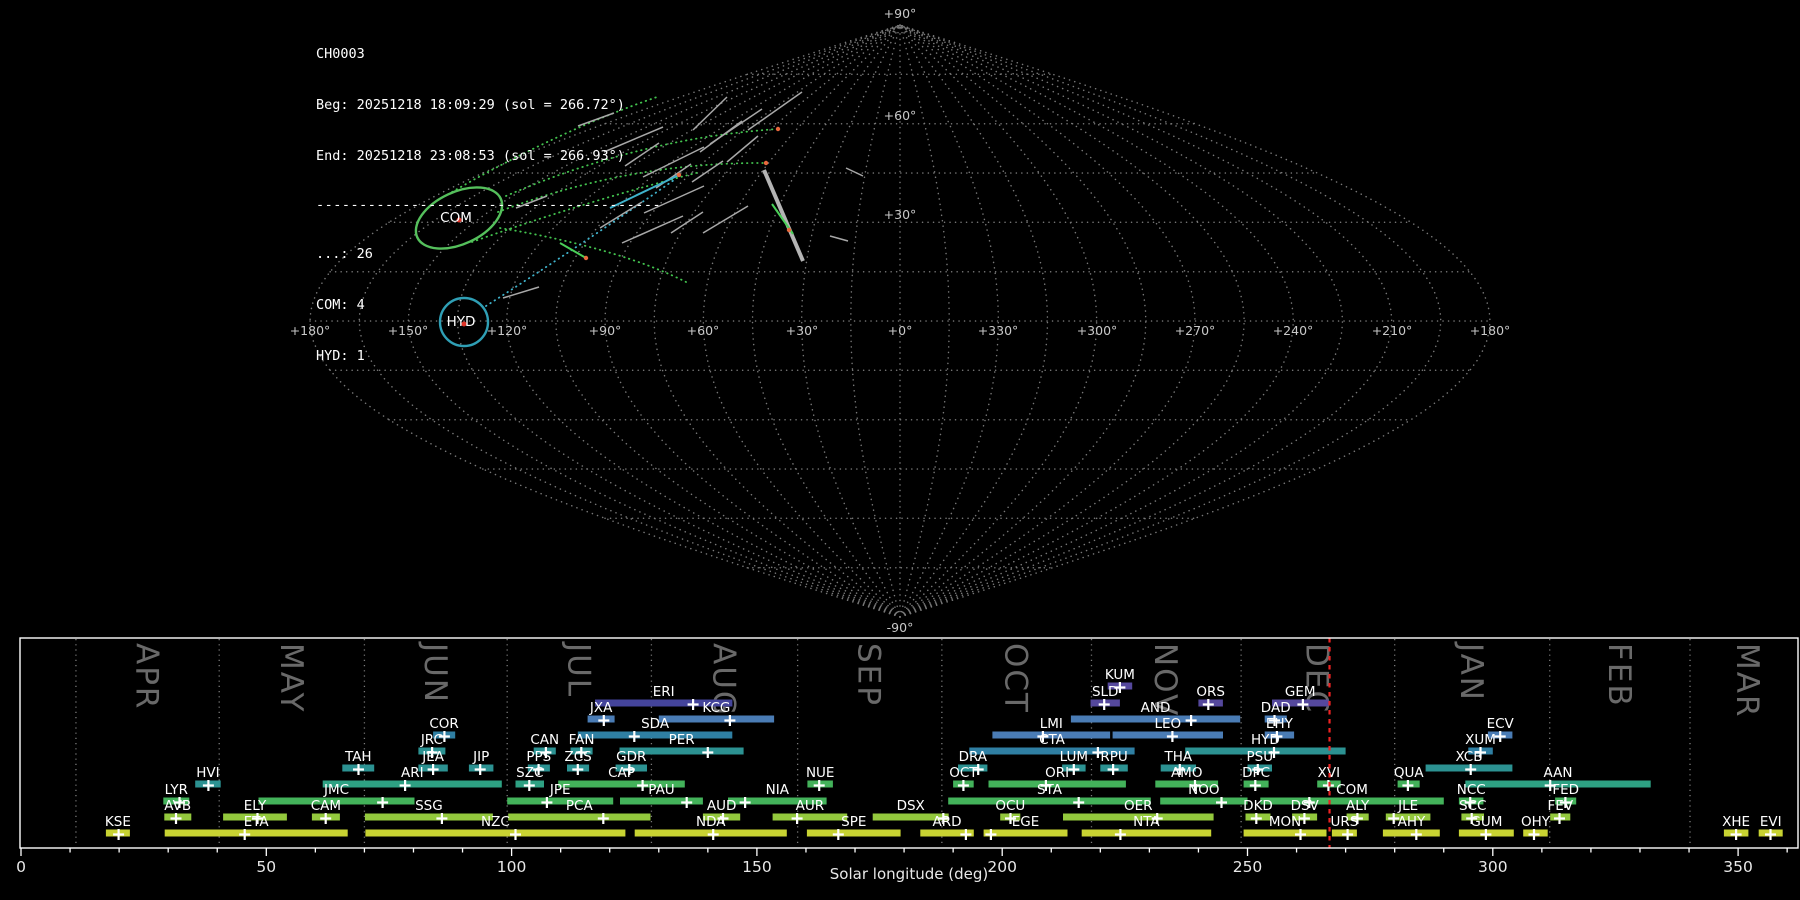  Describe the element at coordinates (963, 773) in the screenshot. I see `shower-label-OCT: OCT` at that location.